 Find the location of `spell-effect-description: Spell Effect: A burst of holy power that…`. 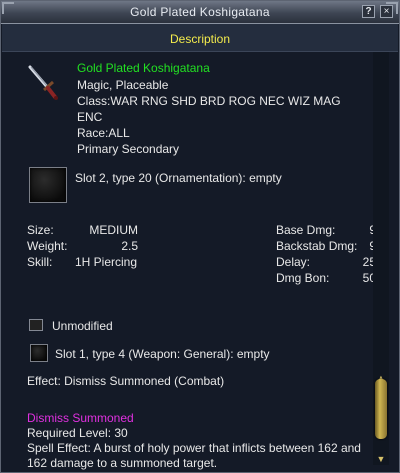

spell-effect-description: Spell Effect: A burst of holy power that… is located at coordinates (194, 448).